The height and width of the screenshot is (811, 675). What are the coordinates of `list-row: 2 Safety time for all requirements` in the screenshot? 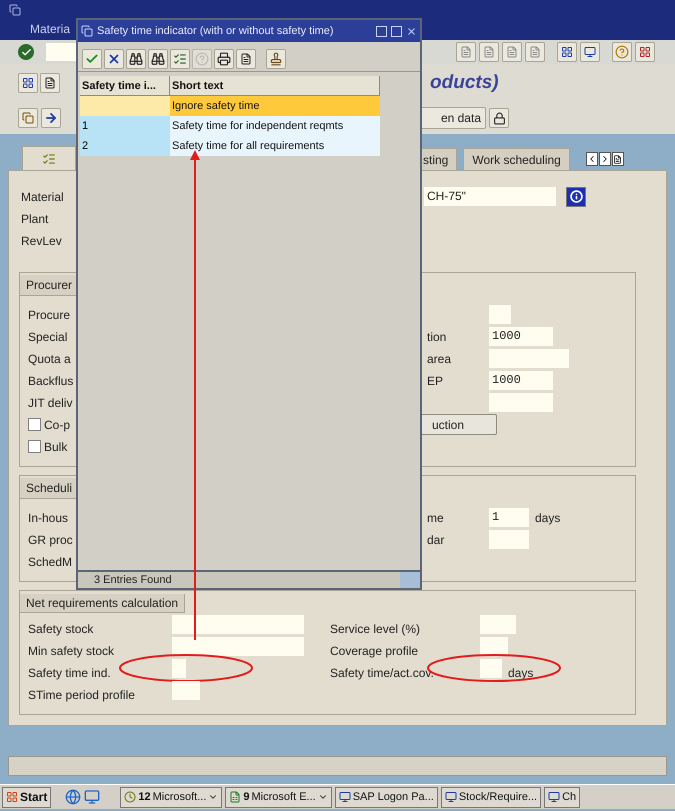 It's located at (230, 146).